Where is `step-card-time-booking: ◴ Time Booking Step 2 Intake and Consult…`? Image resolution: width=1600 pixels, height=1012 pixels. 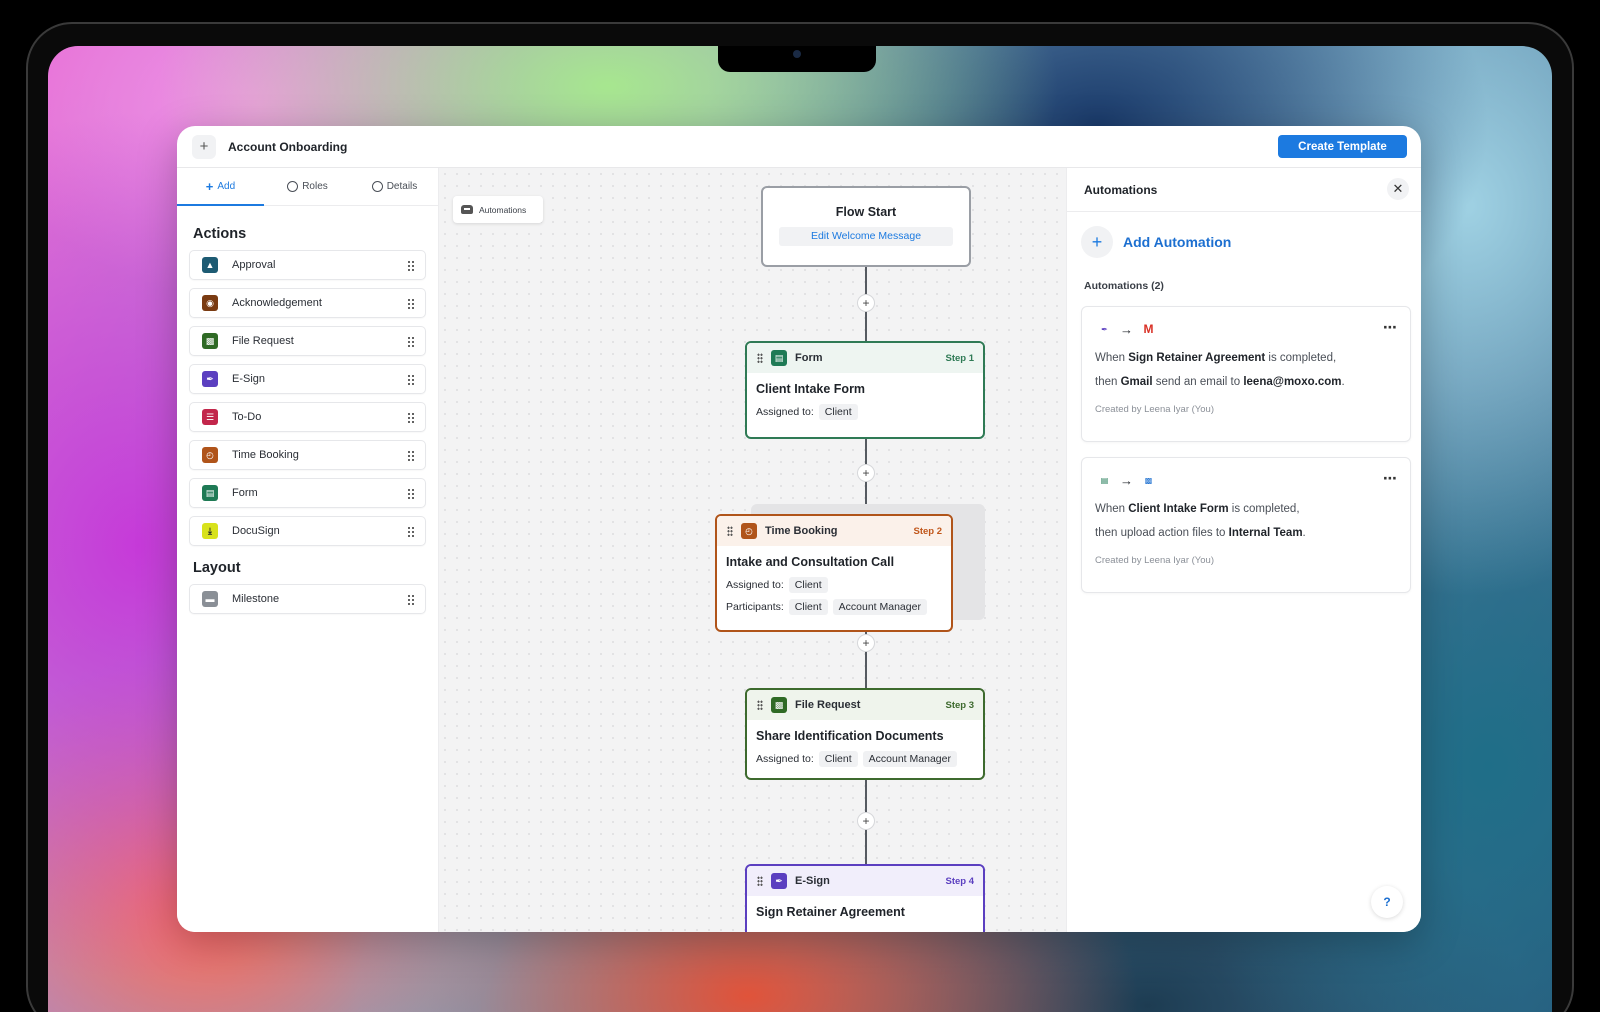
step-card-time-booking: ◴ Time Booking Step 2 Intake and Consult… is located at coordinates (834, 573).